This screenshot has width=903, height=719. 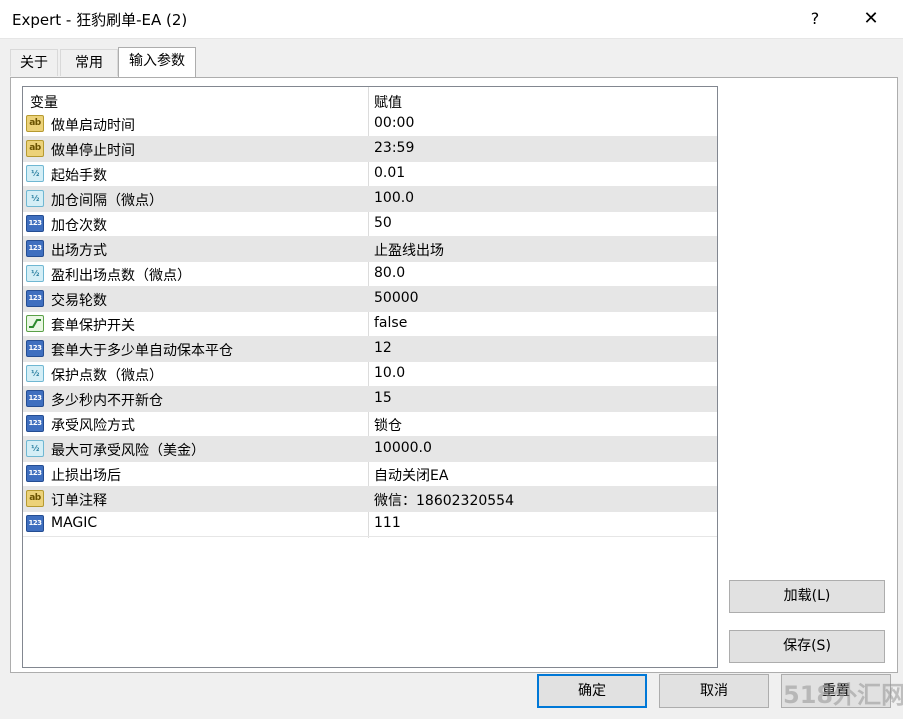 What do you see at coordinates (79, 176) in the screenshot?
I see `variable-name: 起始手数` at bounding box center [79, 176].